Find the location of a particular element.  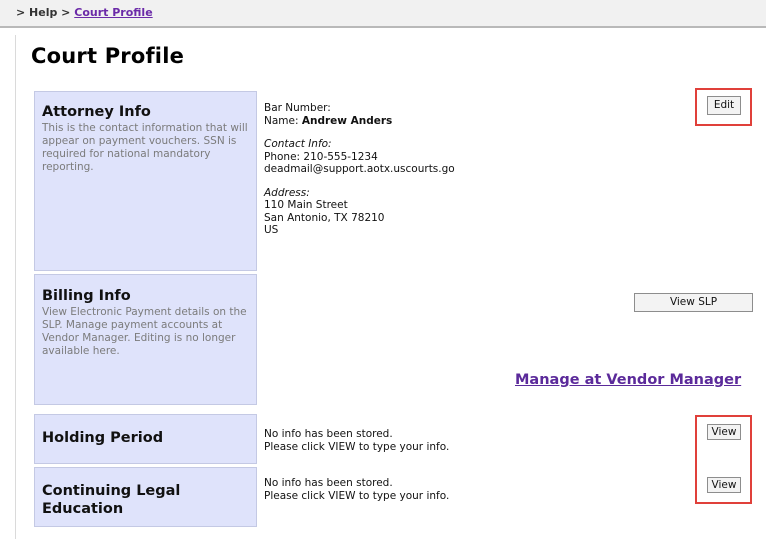

view-holding-period-button: View is located at coordinates (724, 432).